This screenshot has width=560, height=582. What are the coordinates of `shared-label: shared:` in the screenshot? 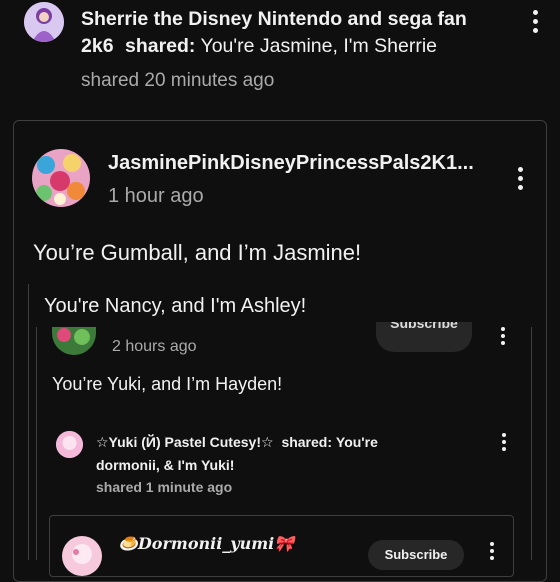 It's located at (160, 46).